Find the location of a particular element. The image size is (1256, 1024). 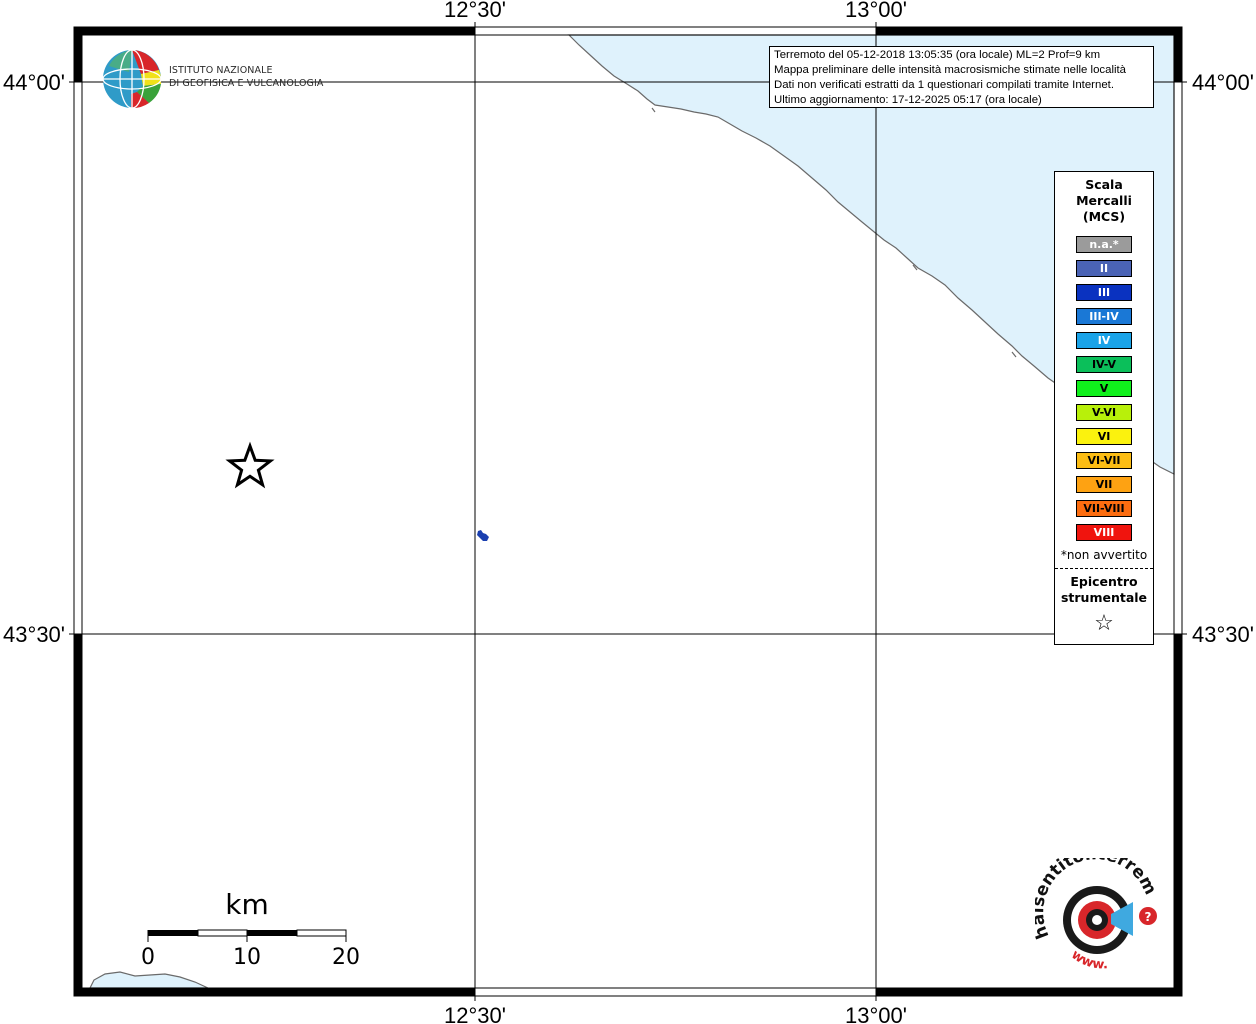

legend-swatch-v: V is located at coordinates (1104, 388).